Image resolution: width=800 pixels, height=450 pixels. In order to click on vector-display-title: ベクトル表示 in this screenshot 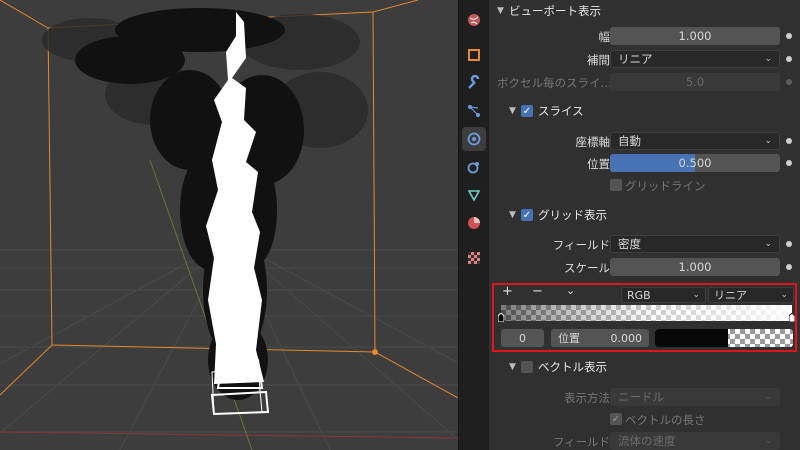, I will do `click(572, 367)`.